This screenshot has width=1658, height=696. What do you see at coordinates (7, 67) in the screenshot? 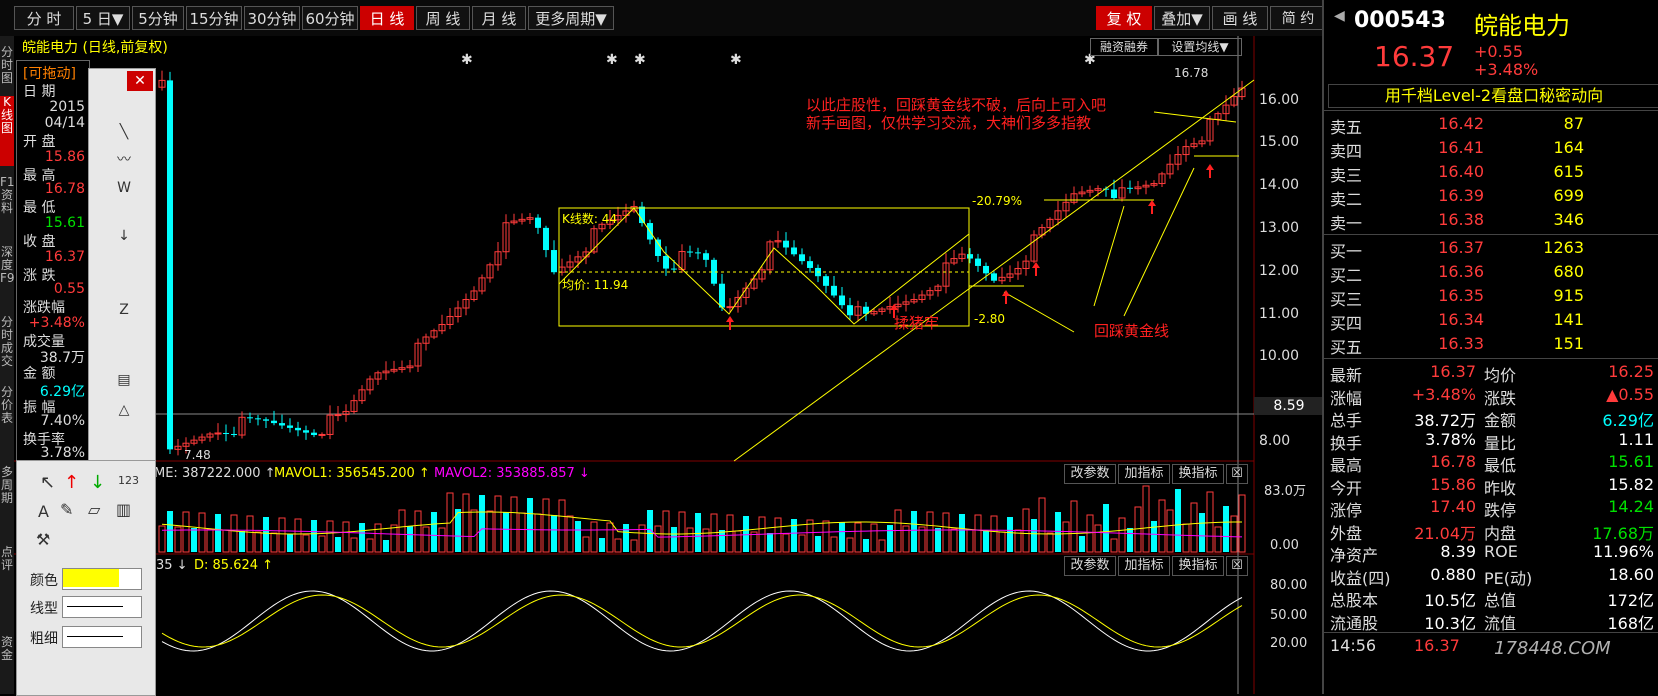
I see `nav-timeshare: 分时图` at bounding box center [7, 67].